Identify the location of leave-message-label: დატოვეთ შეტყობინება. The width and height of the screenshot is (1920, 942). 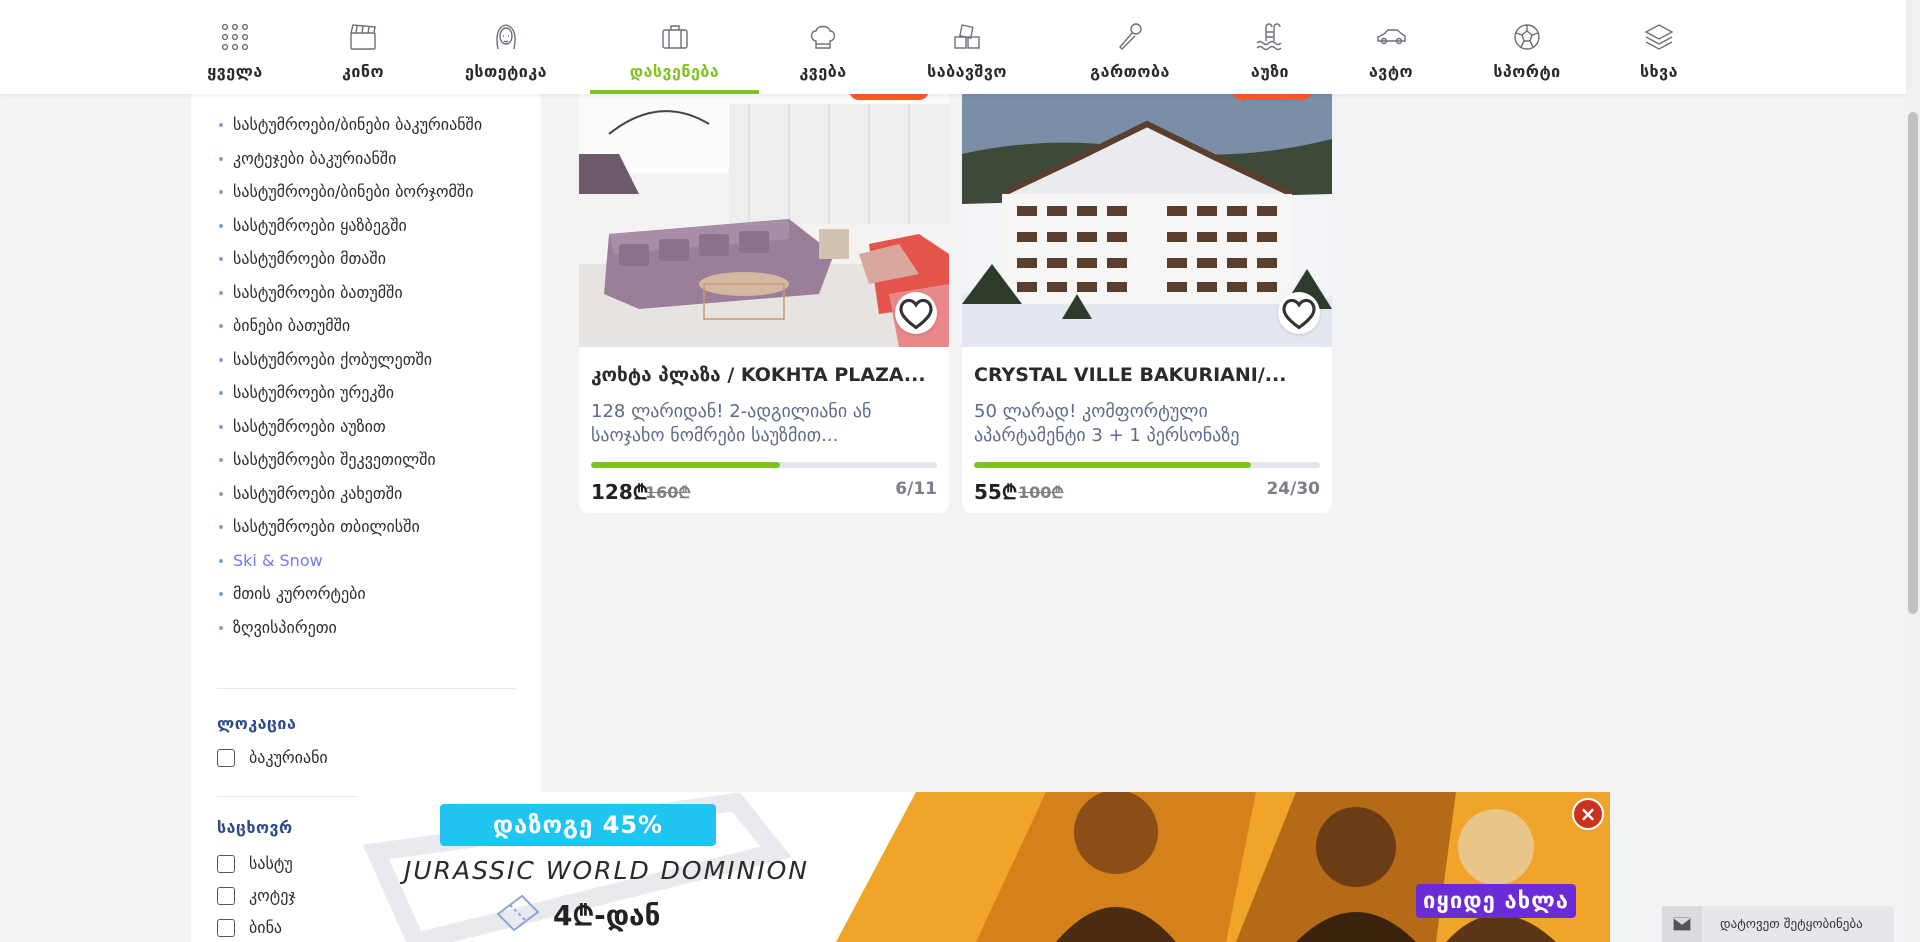
(1791, 924).